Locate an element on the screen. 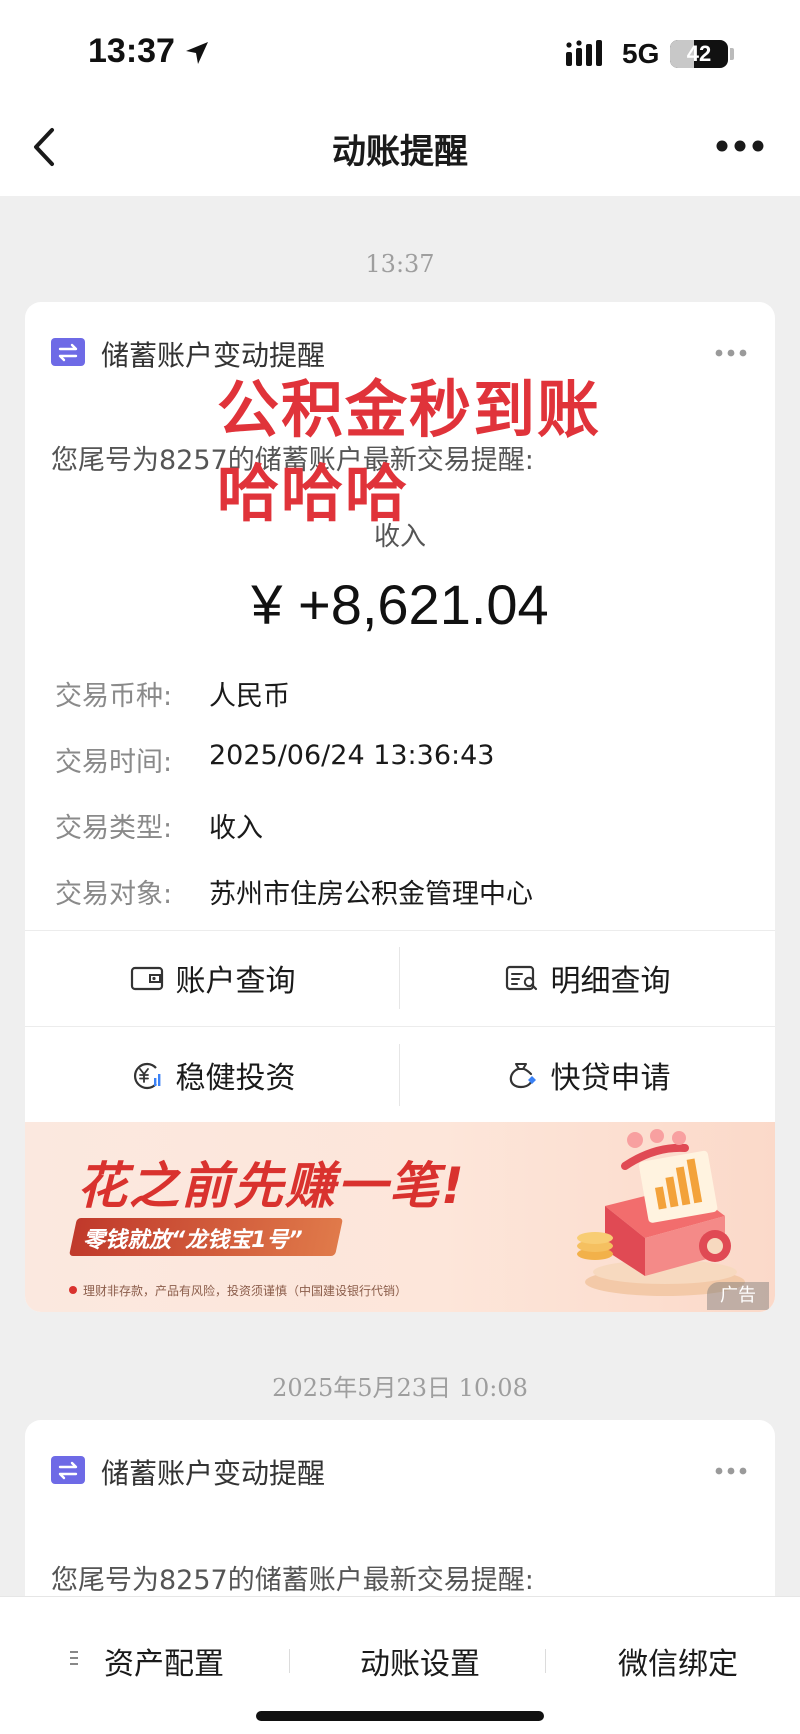  banner-tag: 零钱就放“龙钱宝1号” is located at coordinates (193, 1240).